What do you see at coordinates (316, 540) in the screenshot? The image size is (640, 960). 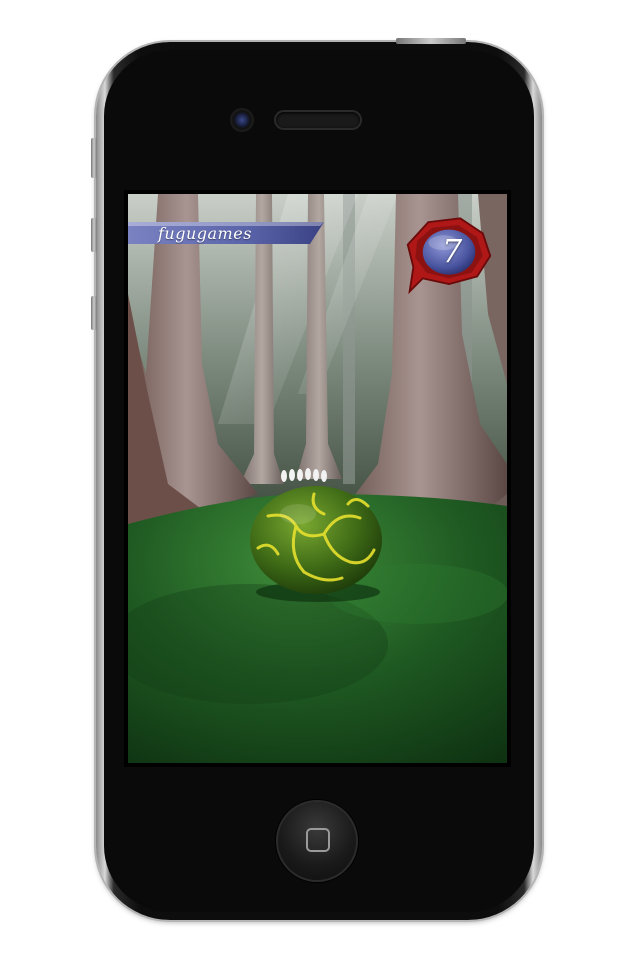 I see `bowling-ball` at bounding box center [316, 540].